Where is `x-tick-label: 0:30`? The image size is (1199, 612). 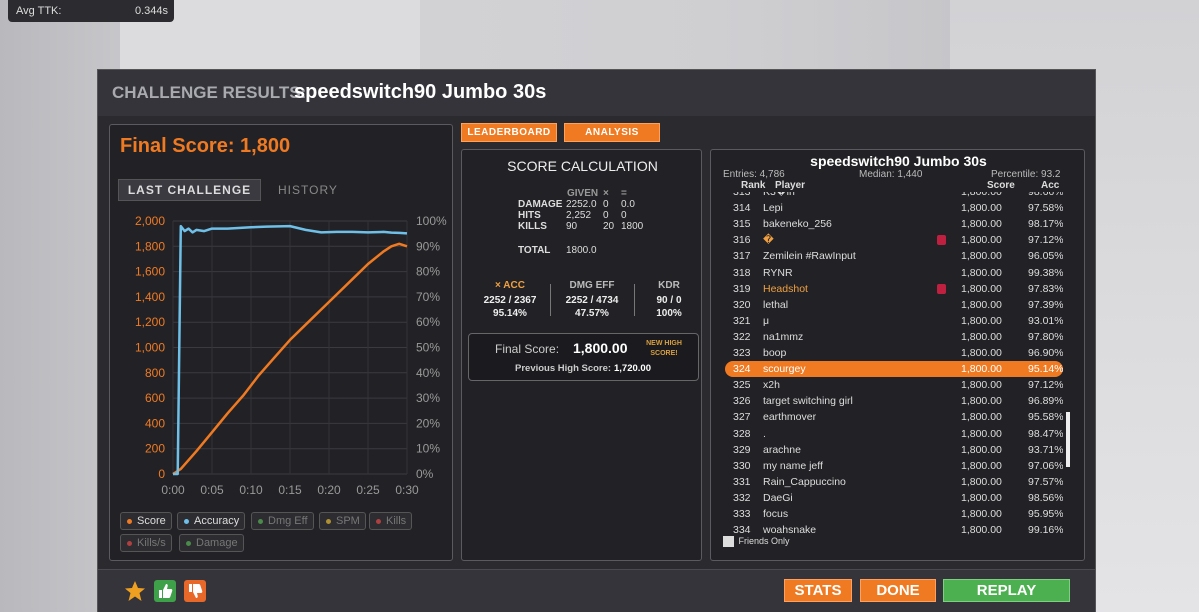 x-tick-label: 0:30 is located at coordinates (407, 490).